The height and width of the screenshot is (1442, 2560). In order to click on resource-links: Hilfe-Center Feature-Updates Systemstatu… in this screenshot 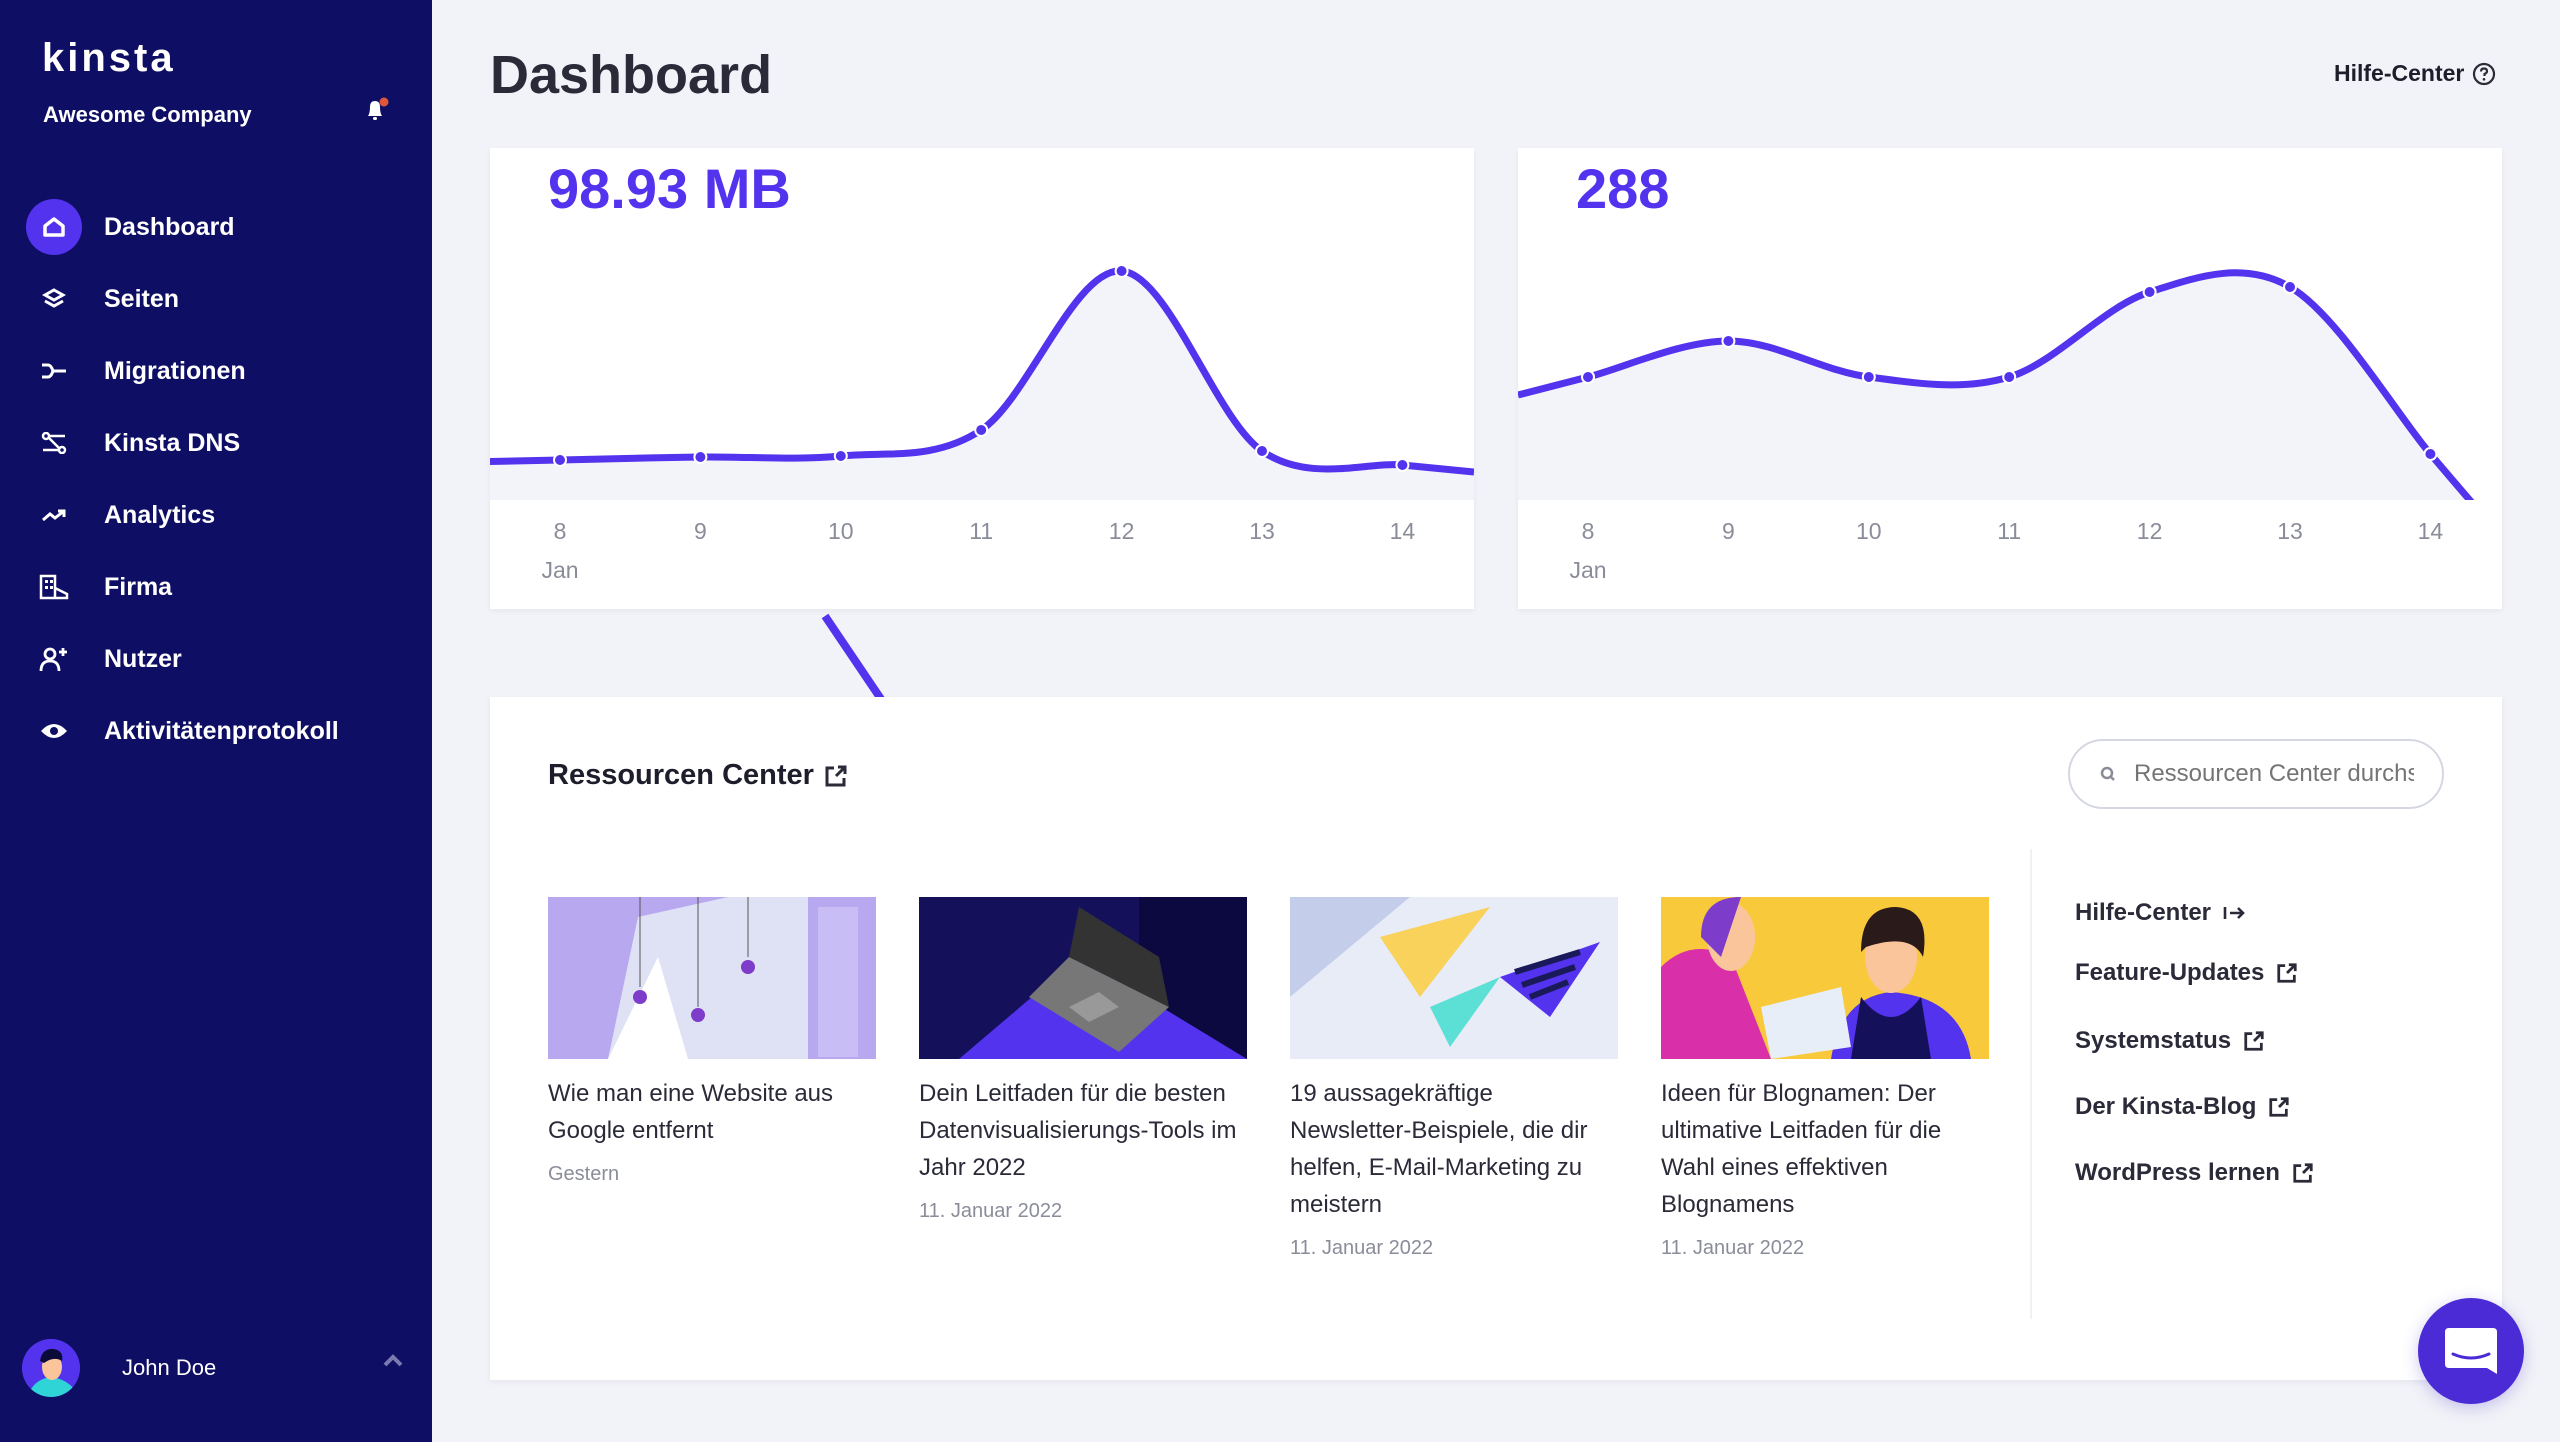, I will do `click(2194, 1043)`.